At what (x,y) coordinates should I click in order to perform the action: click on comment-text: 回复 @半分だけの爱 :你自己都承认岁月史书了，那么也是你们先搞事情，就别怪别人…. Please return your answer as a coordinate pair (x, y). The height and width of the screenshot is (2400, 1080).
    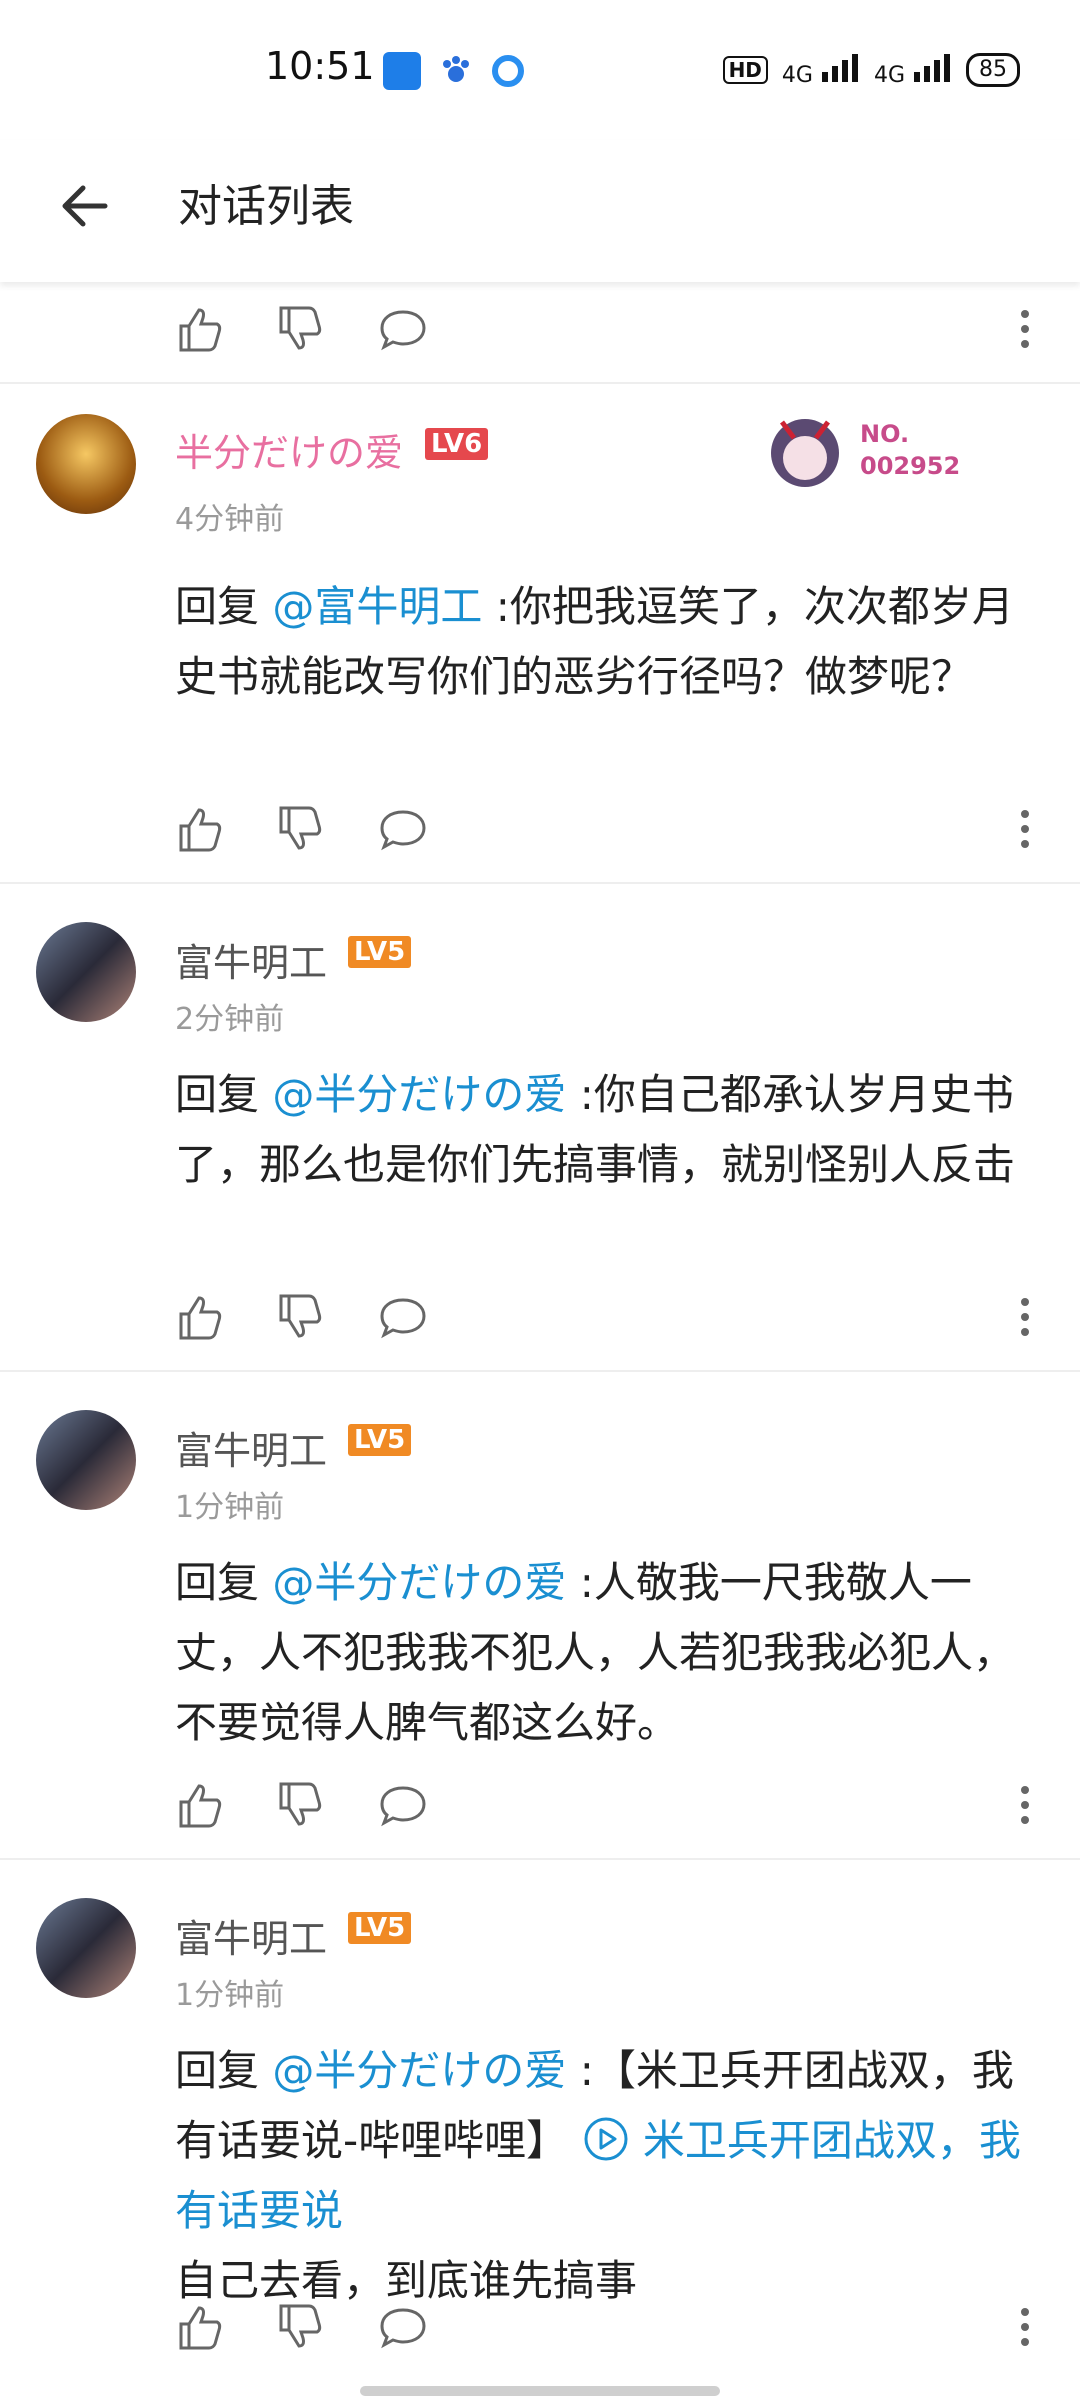
    Looking at the image, I should click on (595, 1129).